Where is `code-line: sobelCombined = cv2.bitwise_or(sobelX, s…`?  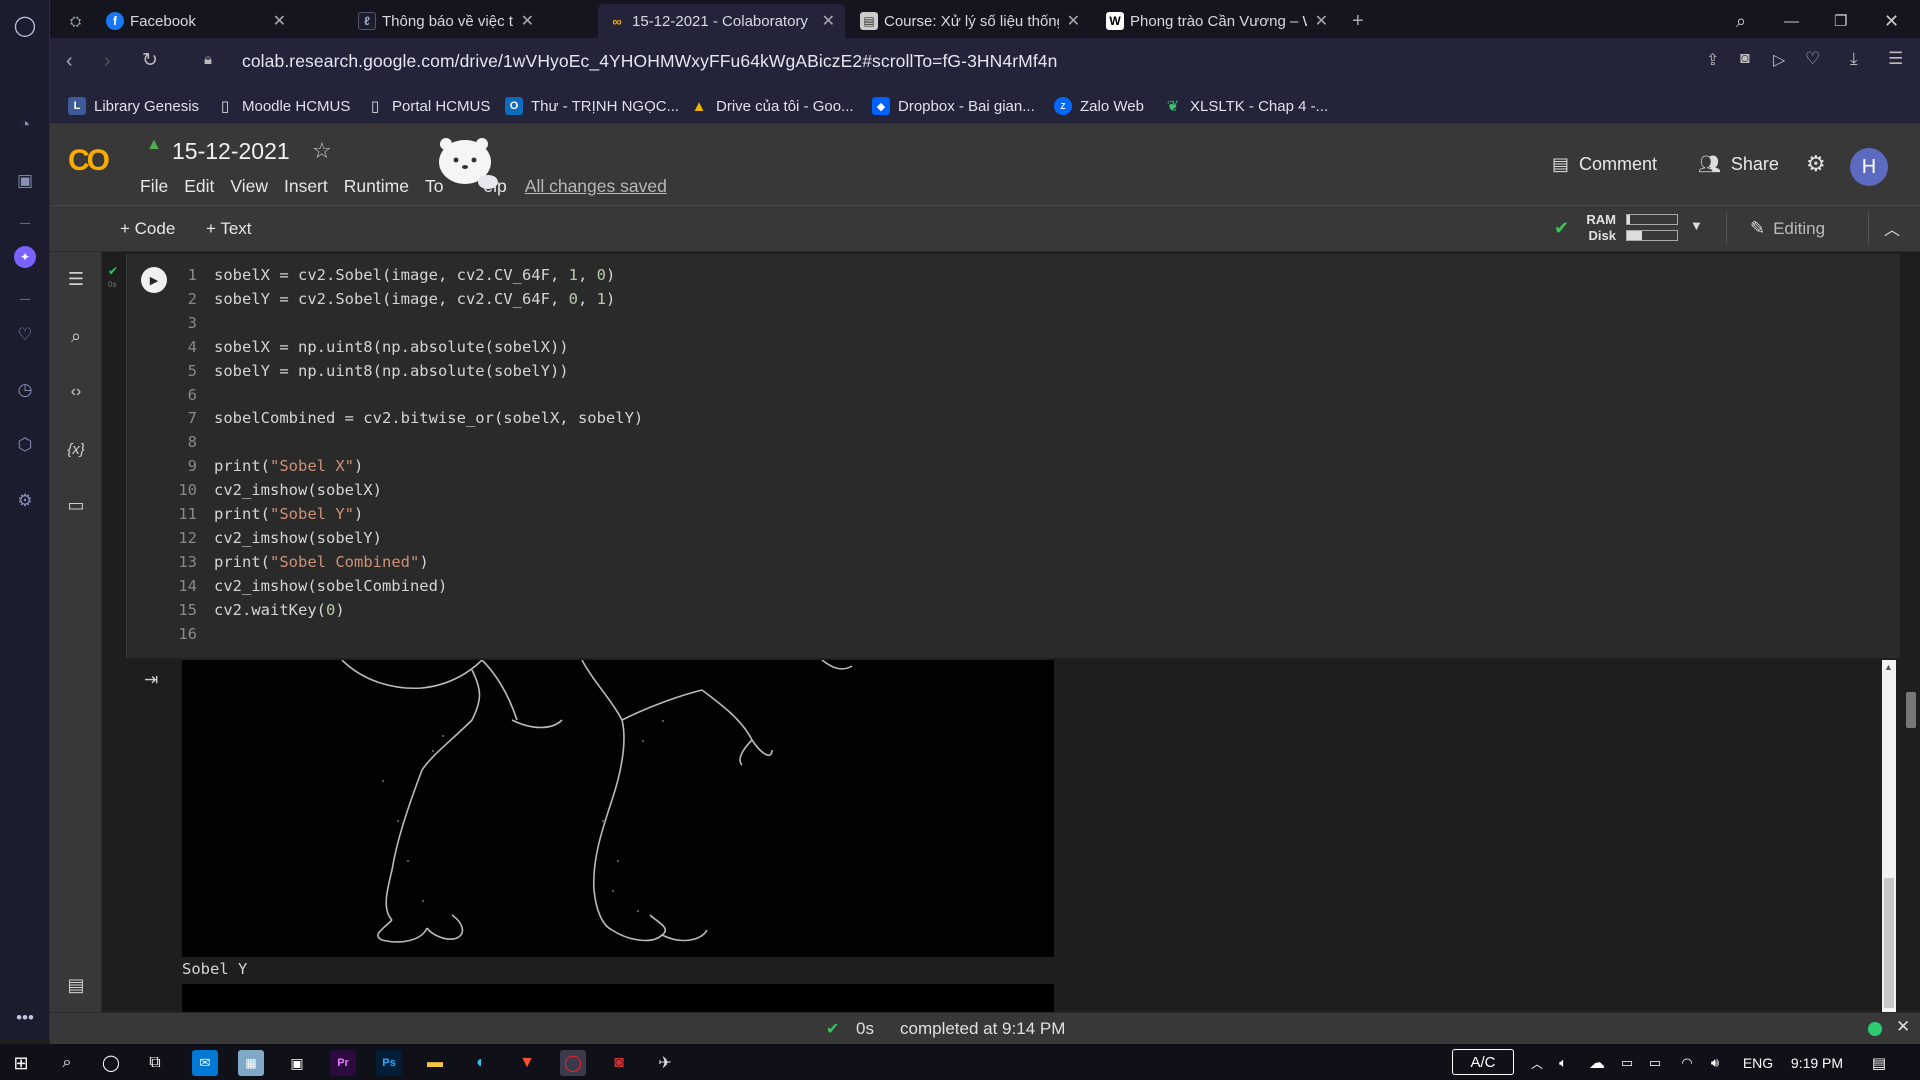 code-line: sobelCombined = cv2.bitwise_or(sobelX, s… is located at coordinates (428, 418).